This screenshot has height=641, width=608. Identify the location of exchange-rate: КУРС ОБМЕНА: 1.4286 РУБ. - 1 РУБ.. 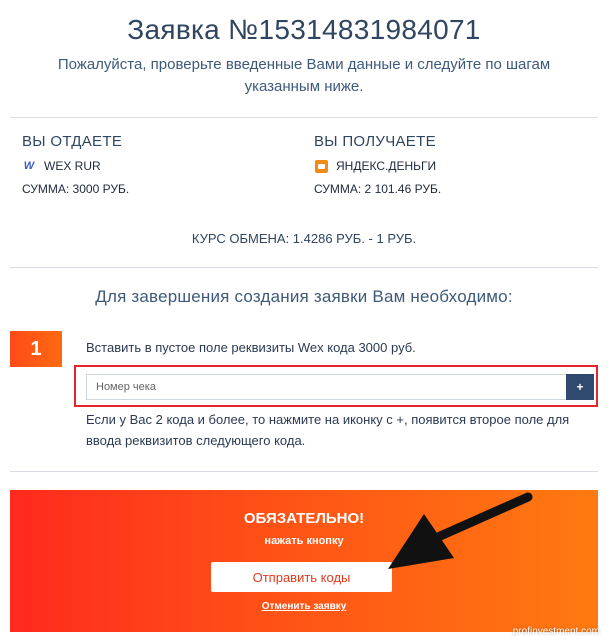
(304, 238).